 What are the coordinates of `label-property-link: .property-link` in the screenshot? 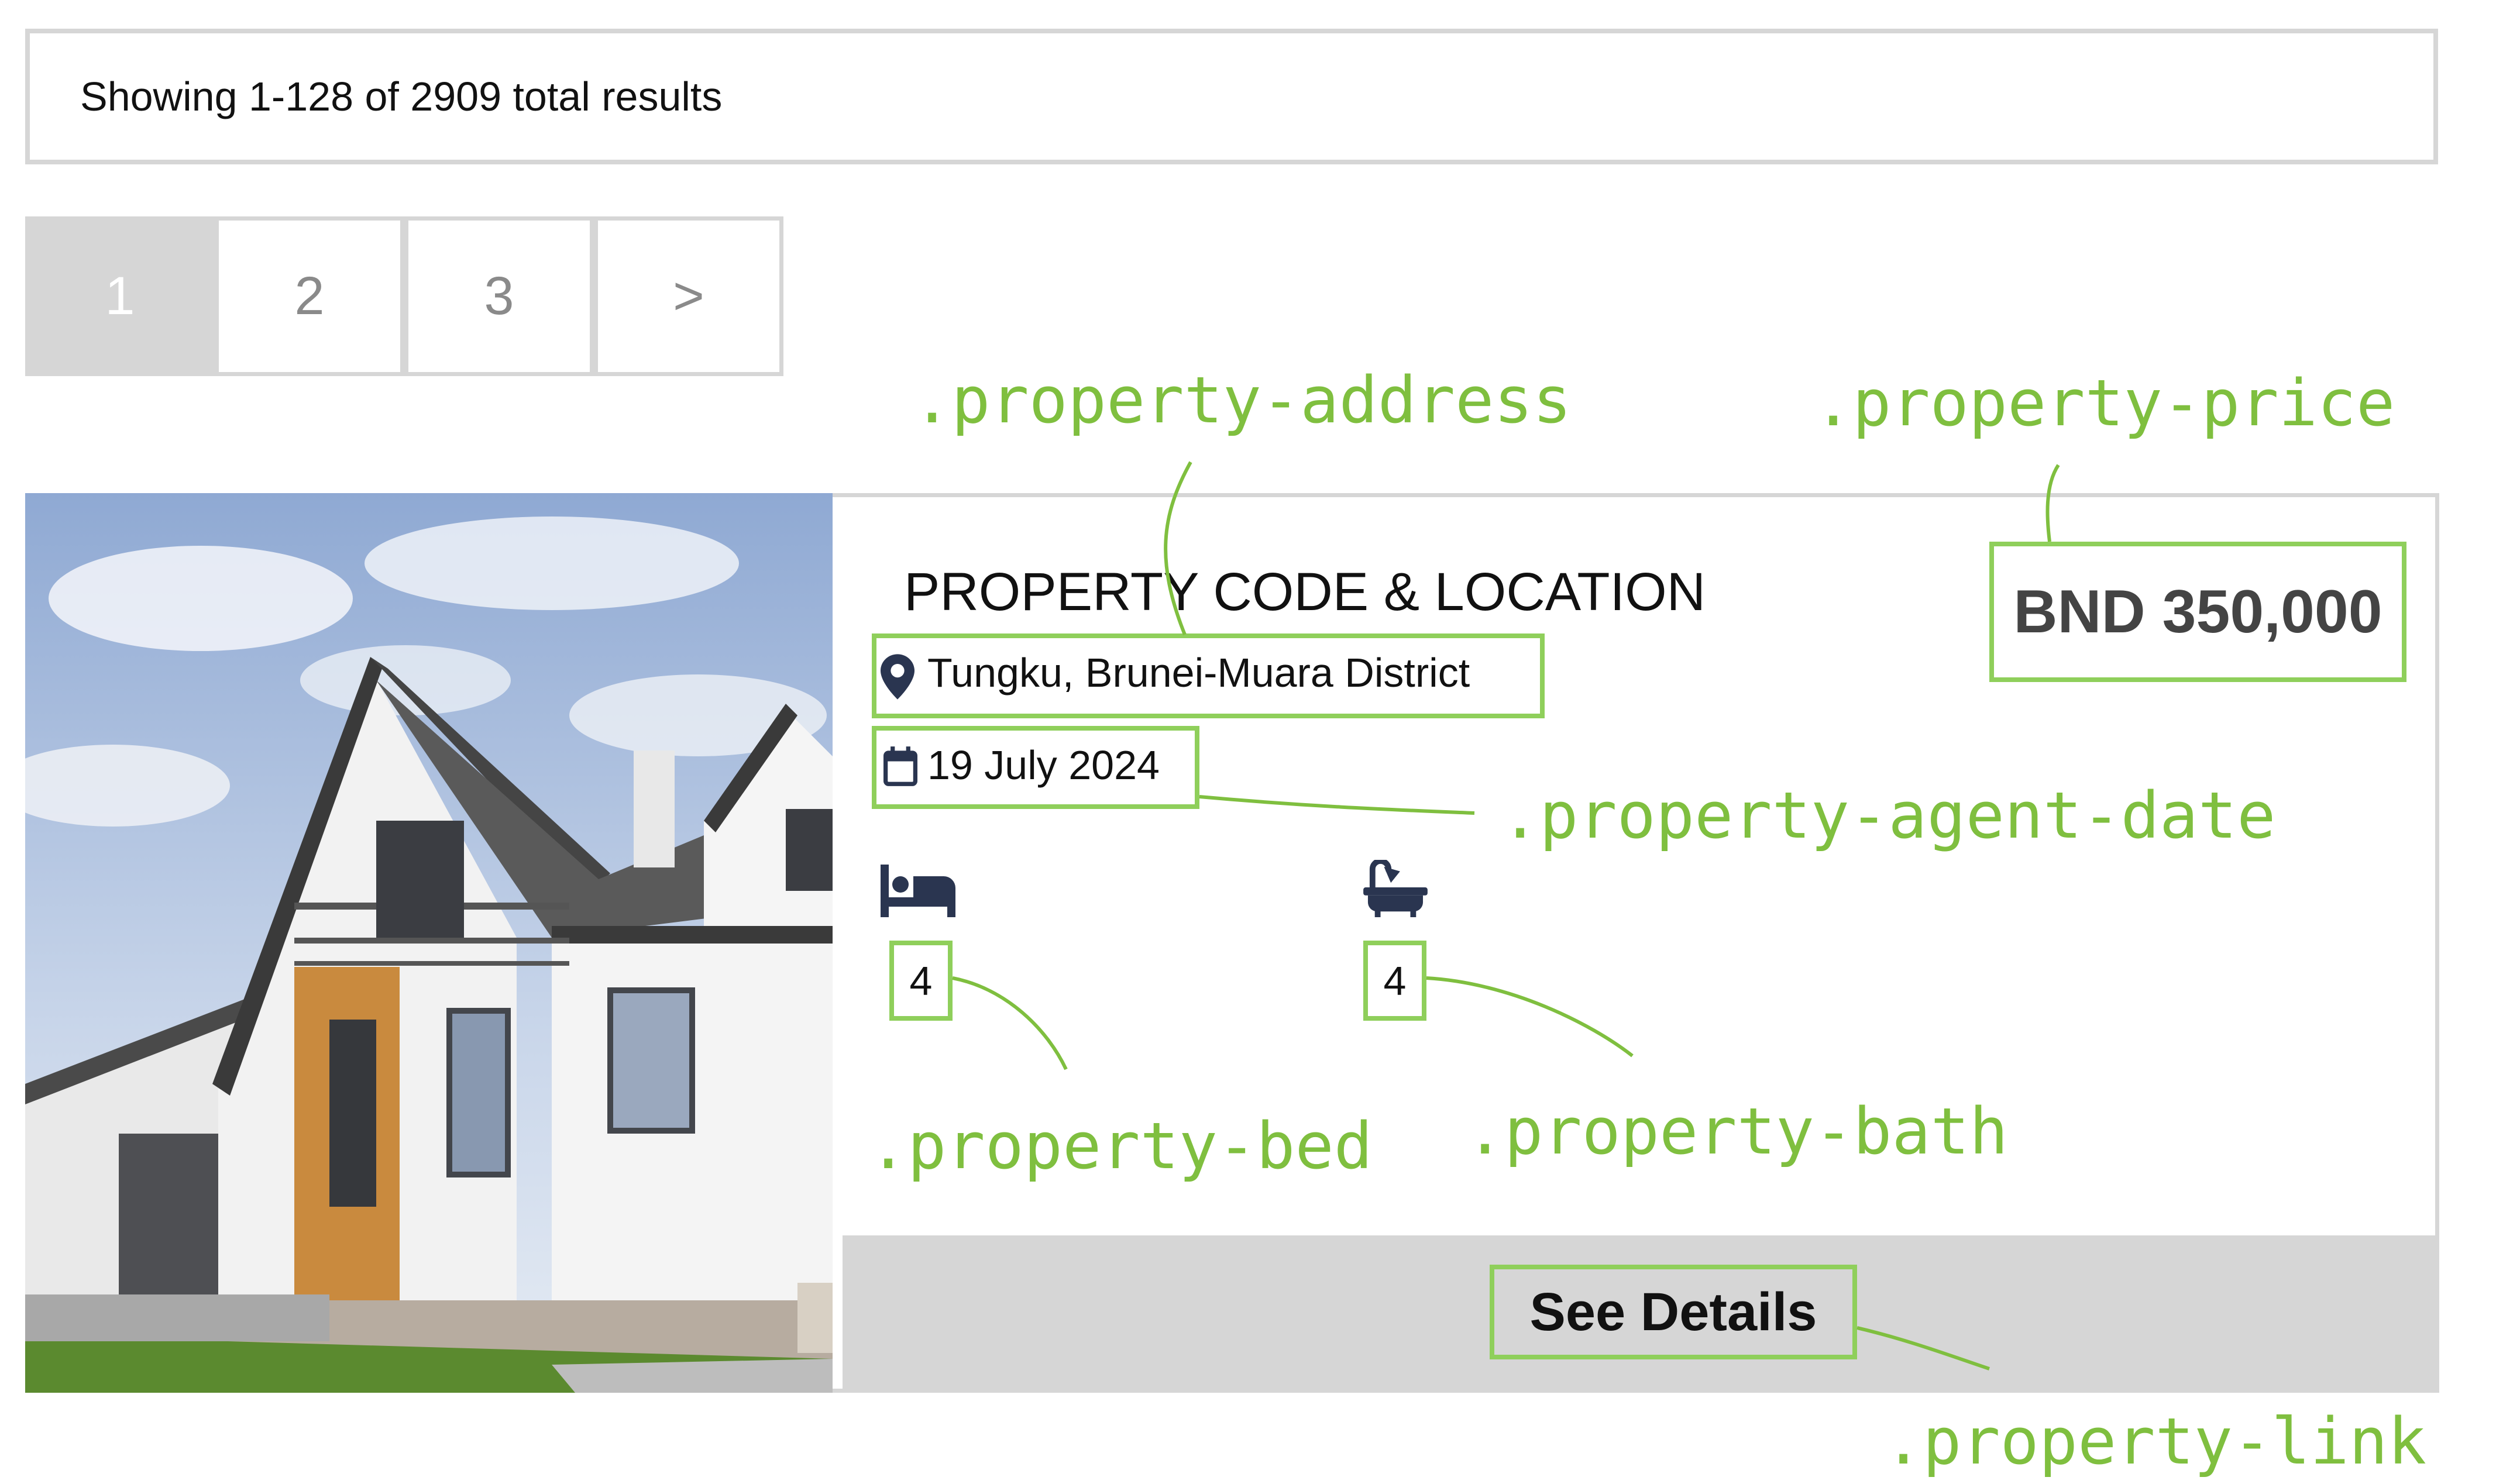 It's located at (2155, 1442).